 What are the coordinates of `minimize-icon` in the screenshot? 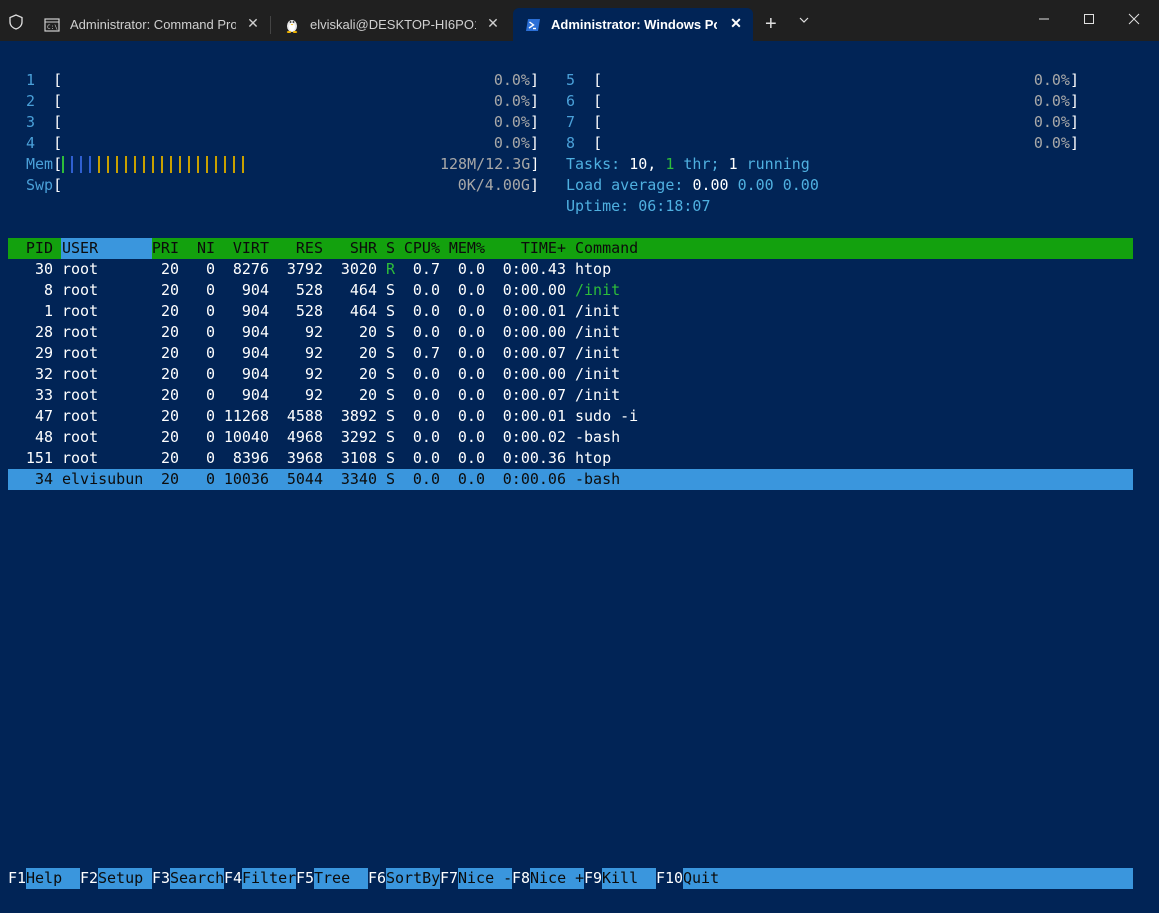 It's located at (1044, 19).